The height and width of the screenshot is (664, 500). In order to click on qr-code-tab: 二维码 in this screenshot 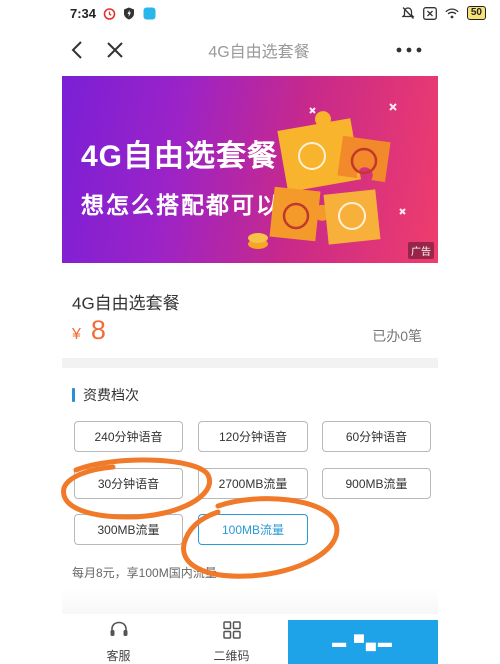, I will do `click(231, 642)`.